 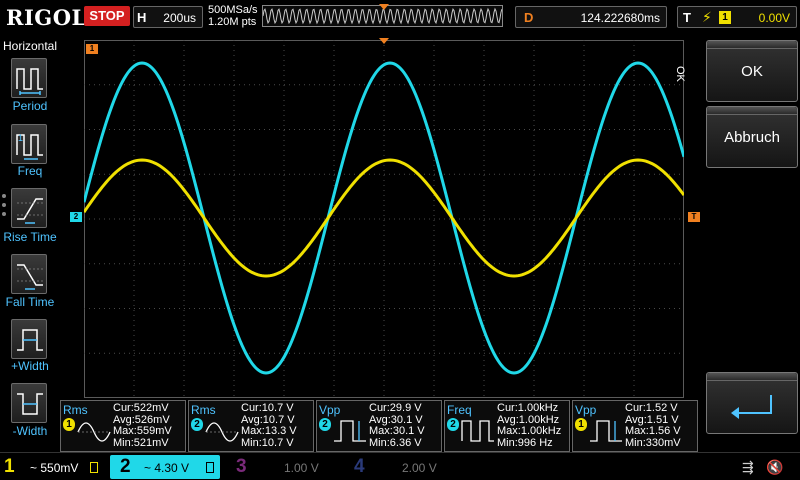 I want to click on ch4-tab: 4 2.00 V, so click(x=405, y=467).